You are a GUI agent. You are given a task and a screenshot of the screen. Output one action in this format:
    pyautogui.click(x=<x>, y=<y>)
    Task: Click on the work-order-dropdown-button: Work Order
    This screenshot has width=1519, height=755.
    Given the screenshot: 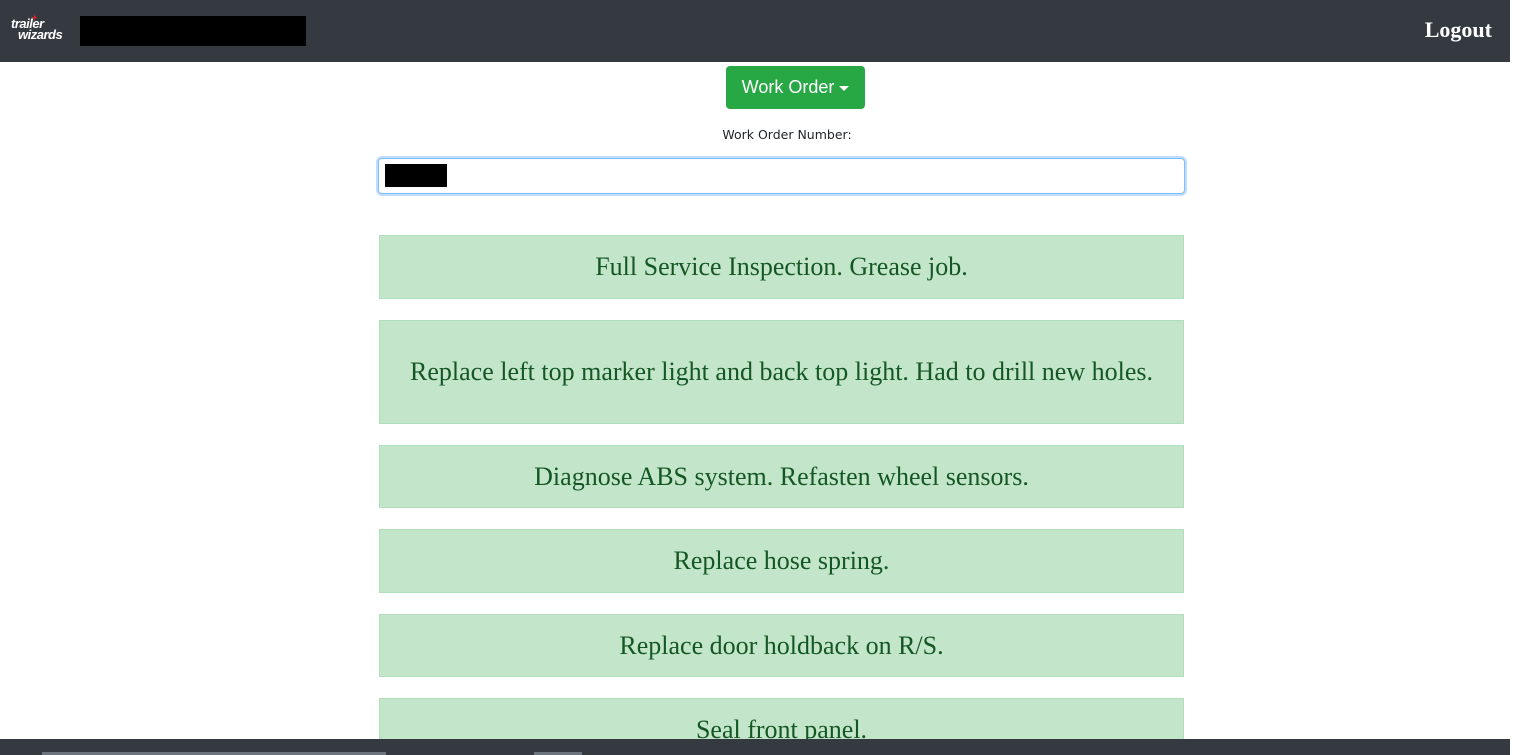 What is the action you would take?
    pyautogui.click(x=795, y=87)
    